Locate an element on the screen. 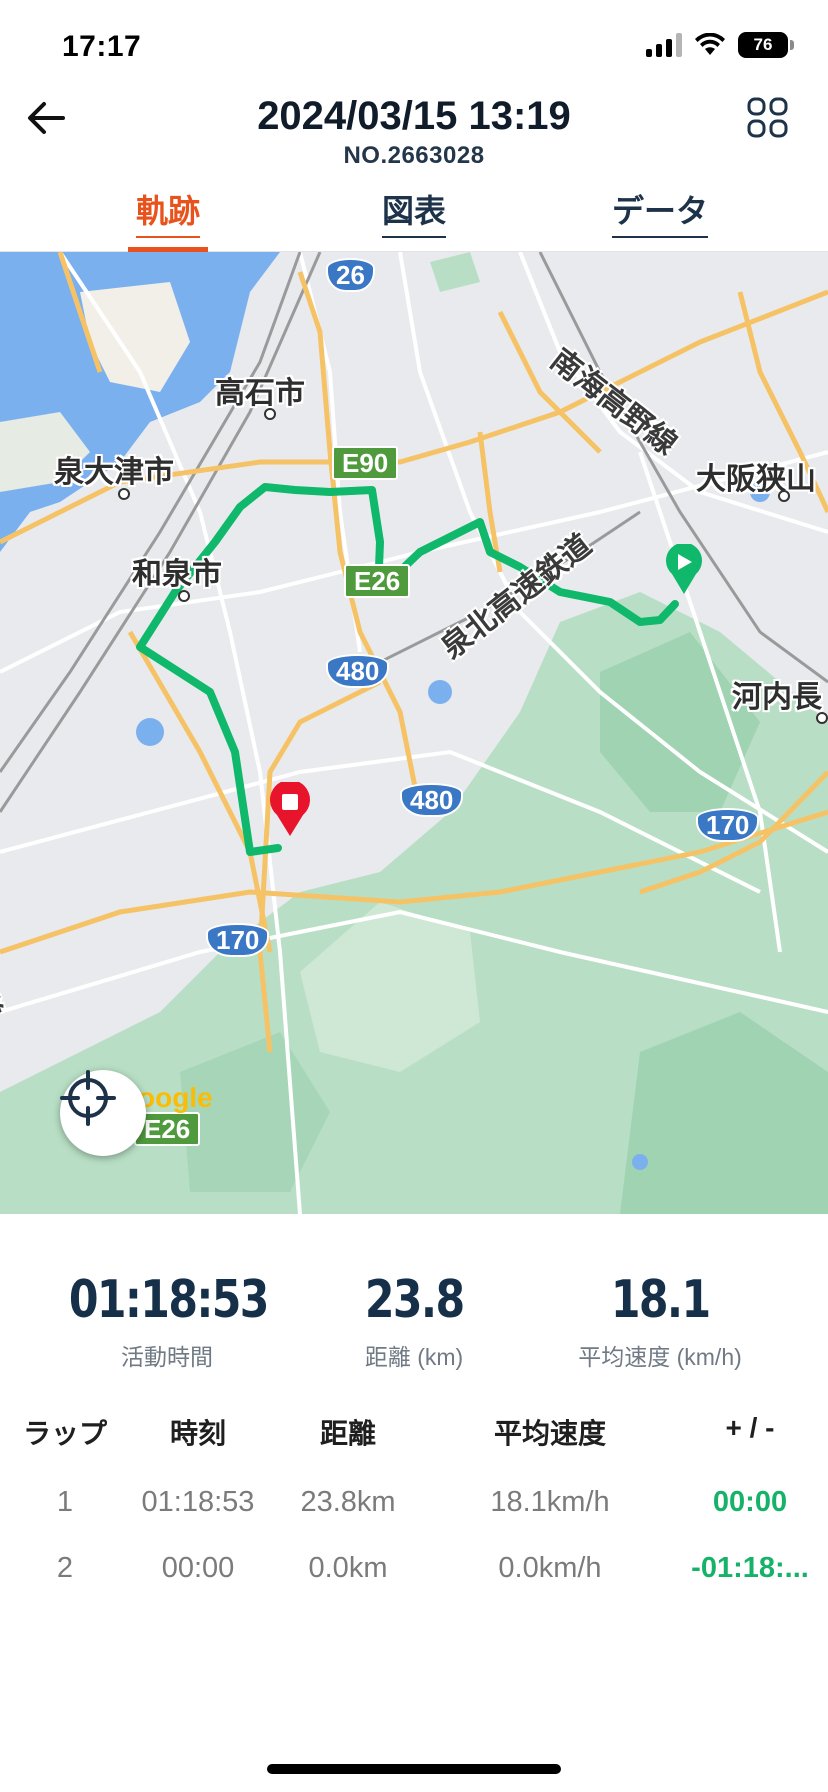 This screenshot has width=828, height=1792. tab-data: データ is located at coordinates (660, 219).